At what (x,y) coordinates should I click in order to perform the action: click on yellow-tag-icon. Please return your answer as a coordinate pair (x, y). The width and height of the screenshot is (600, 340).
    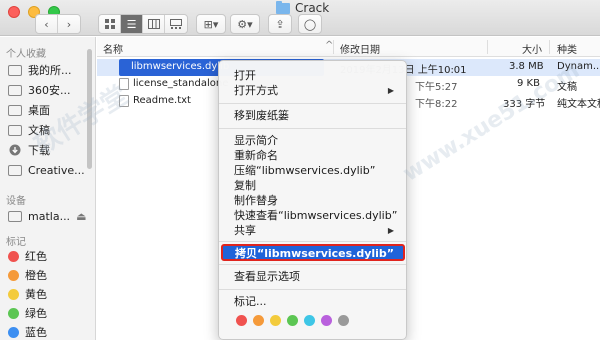
    Looking at the image, I should click on (275, 320).